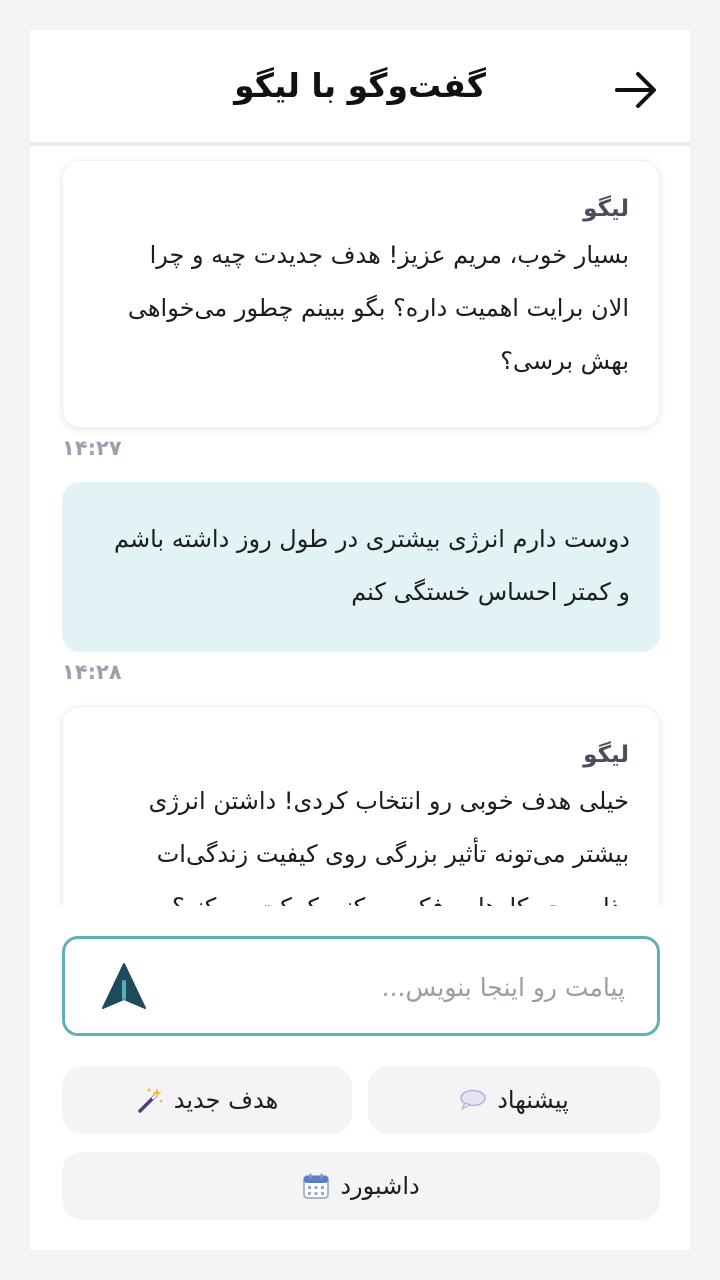 This screenshot has width=720, height=1280. I want to click on message-input, so click(395, 987).